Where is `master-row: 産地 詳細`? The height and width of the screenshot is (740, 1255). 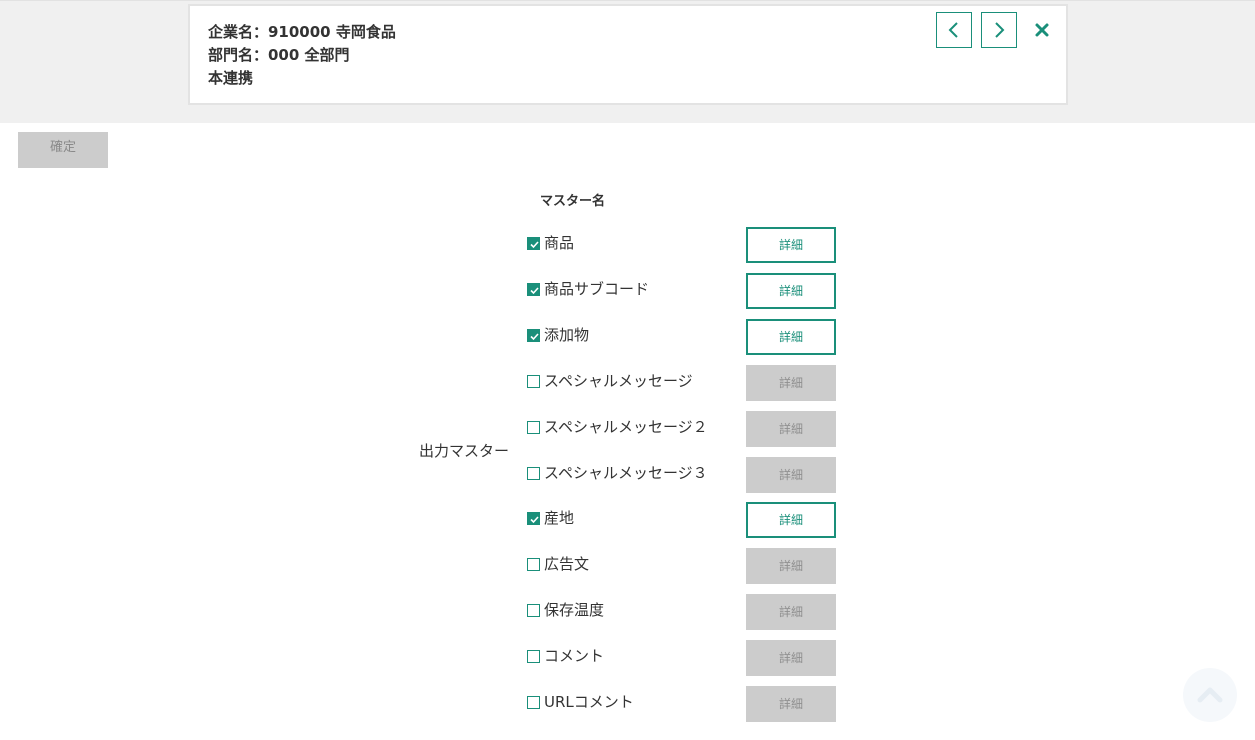
master-row: 産地 詳細 is located at coordinates (687, 520).